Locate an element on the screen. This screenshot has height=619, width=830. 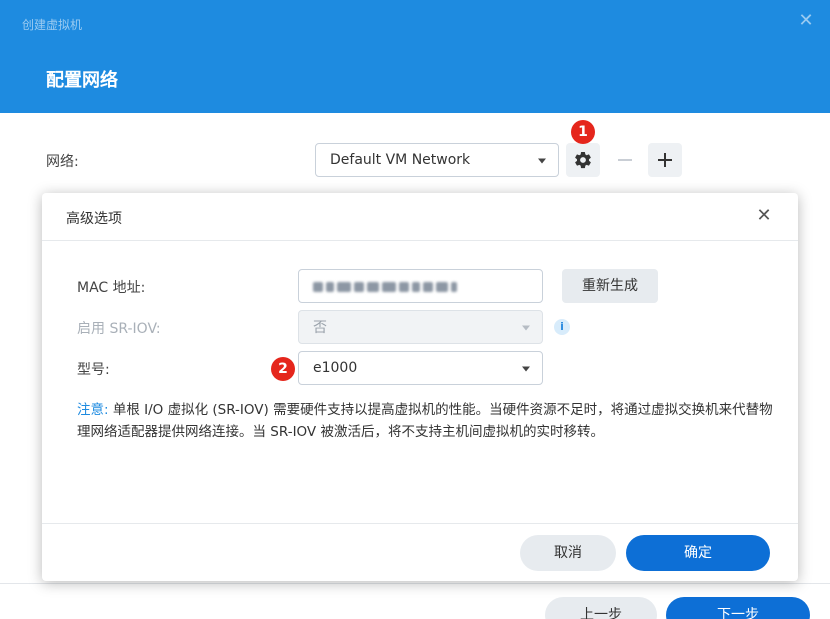
sriov-select: 否 is located at coordinates (420, 327).